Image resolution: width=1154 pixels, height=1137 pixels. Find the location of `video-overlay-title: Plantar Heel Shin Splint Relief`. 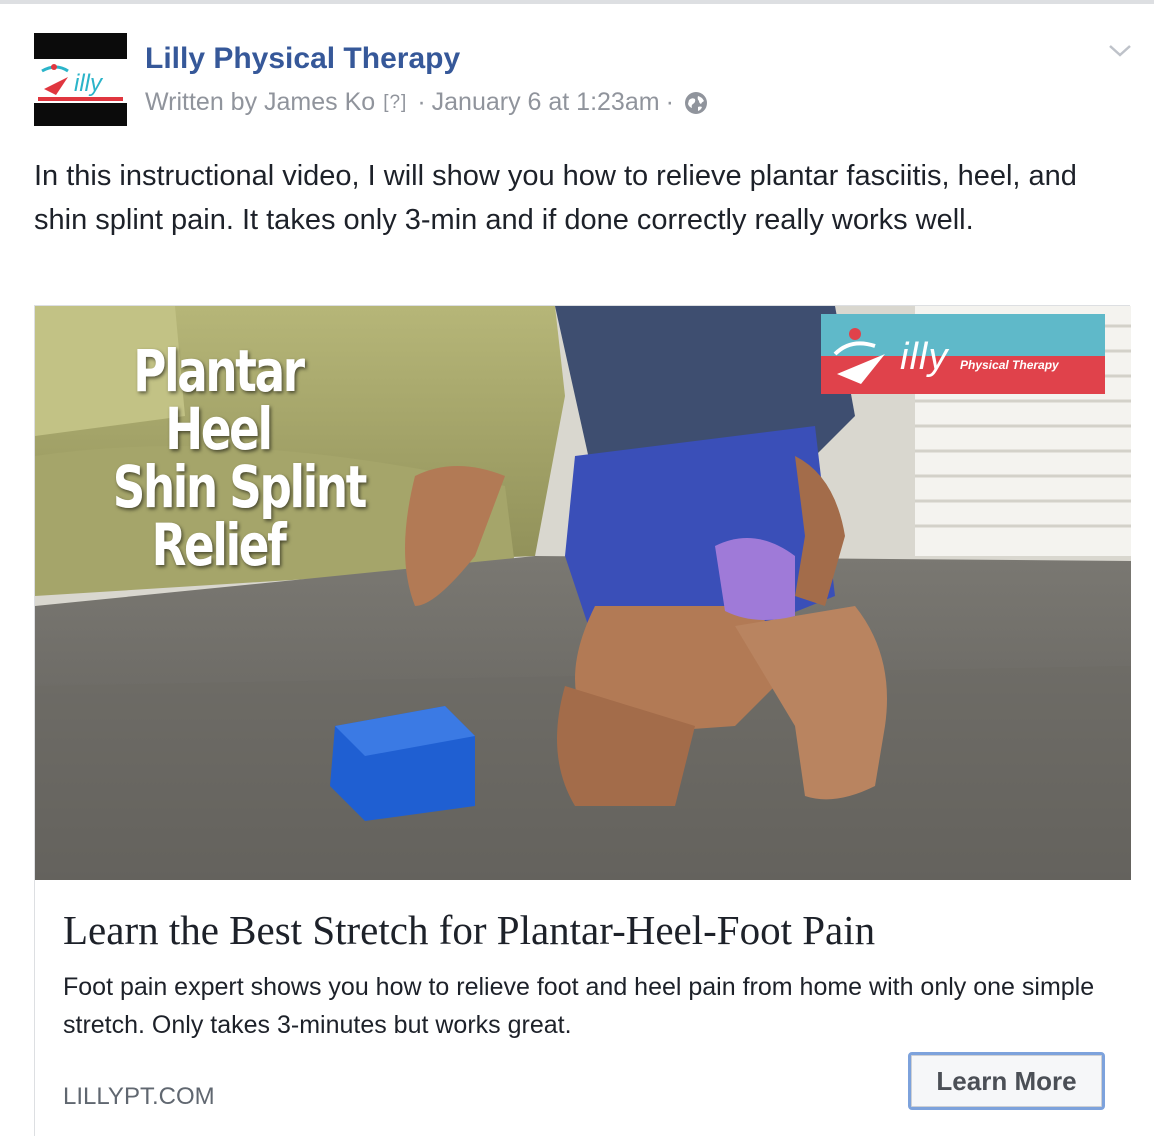

video-overlay-title: Plantar Heel Shin Splint Relief is located at coordinates (240, 458).